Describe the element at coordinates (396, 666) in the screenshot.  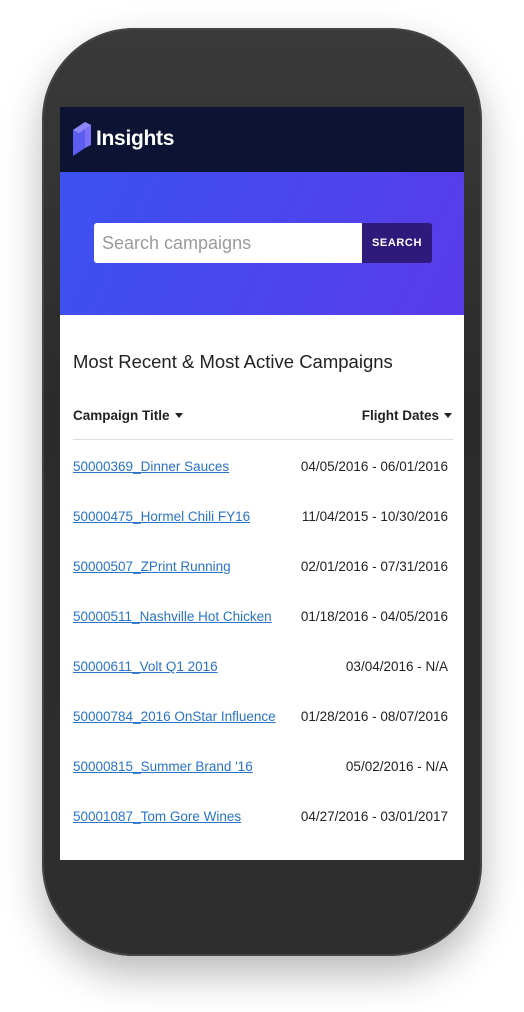
I see `flight-dates: 03/04/2016 - N/A` at that location.